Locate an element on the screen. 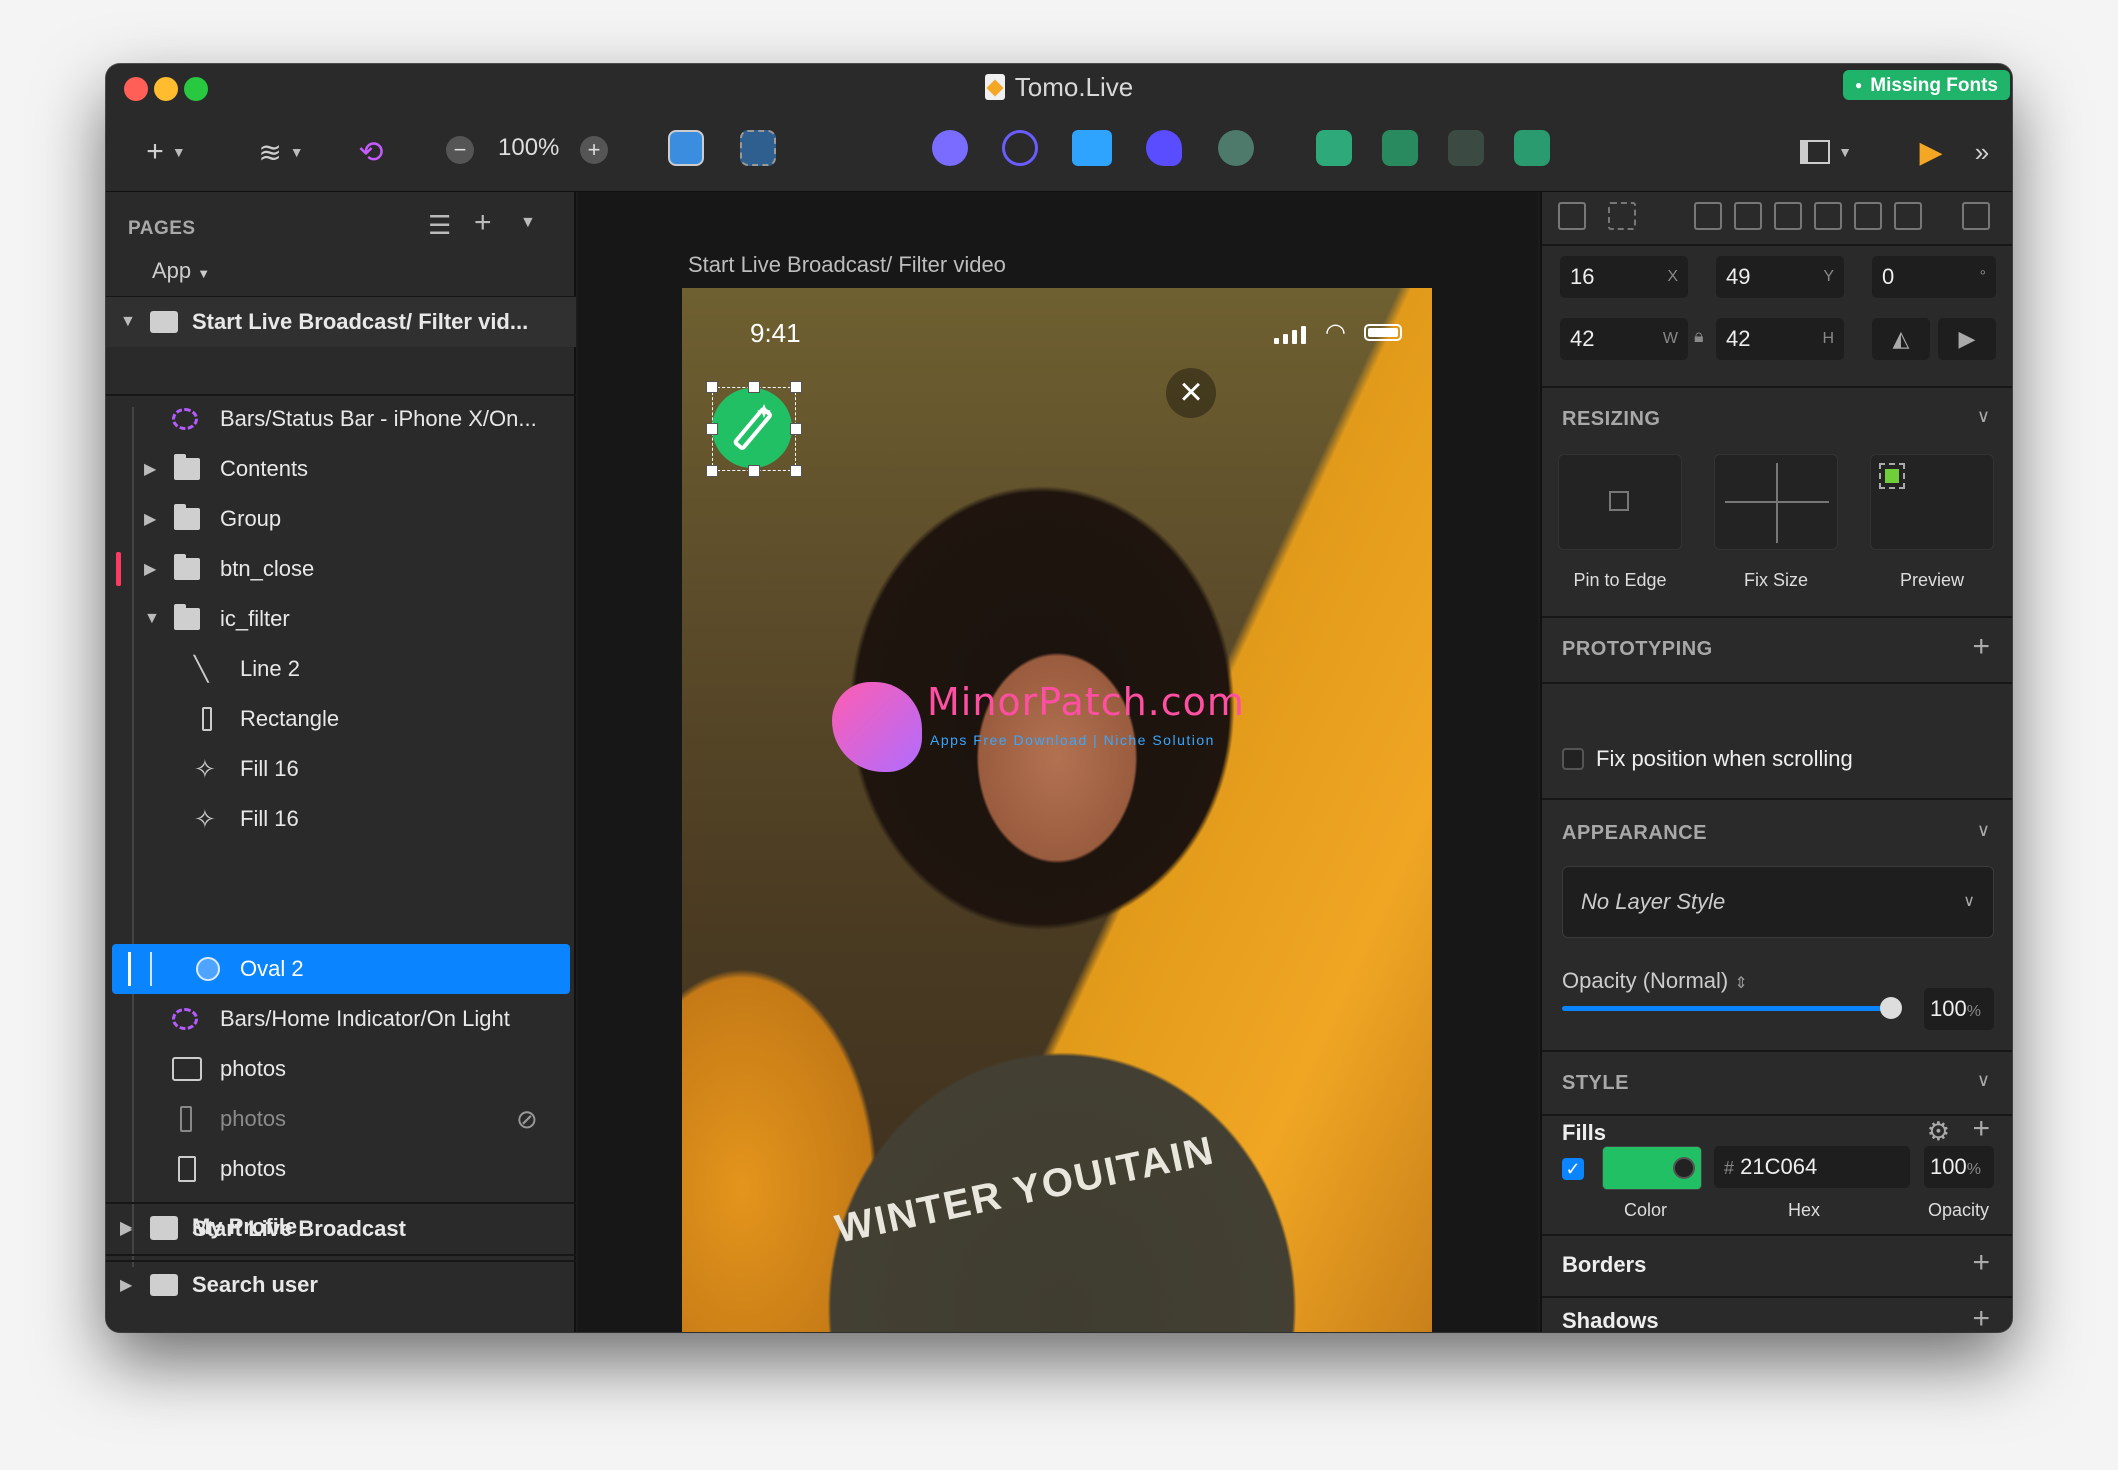  layer-row: ▶ btn_close is located at coordinates (341, 569).